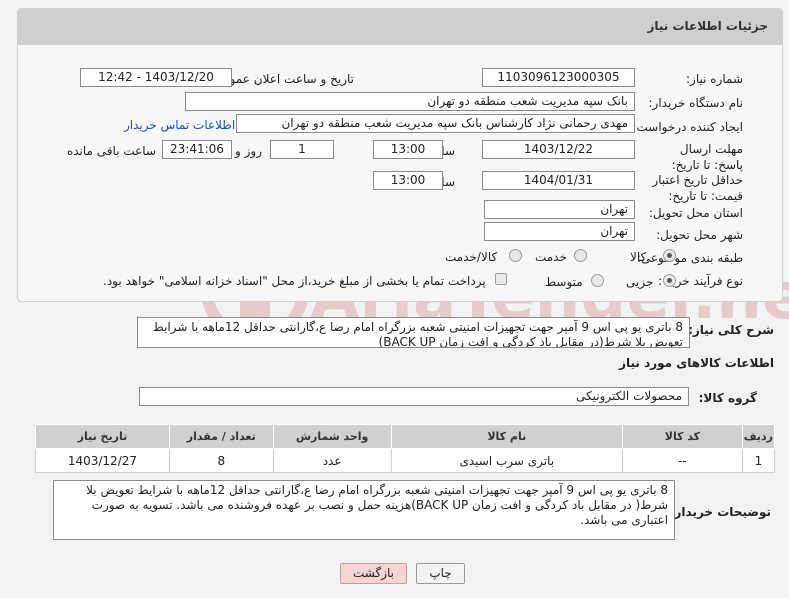 This screenshot has width=789, height=598. What do you see at coordinates (558, 149) in the screenshot?
I see `reply-date-field: 1403/12/22` at bounding box center [558, 149].